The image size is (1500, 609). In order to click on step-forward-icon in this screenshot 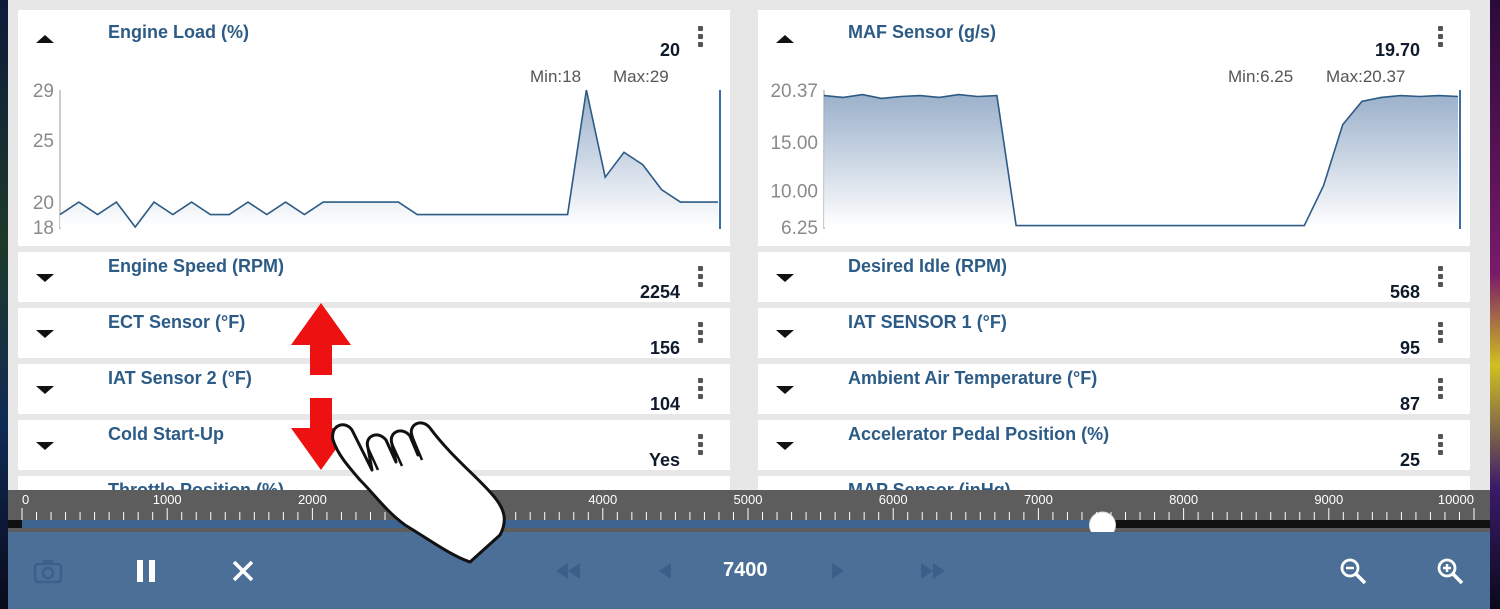, I will do `click(838, 570)`.